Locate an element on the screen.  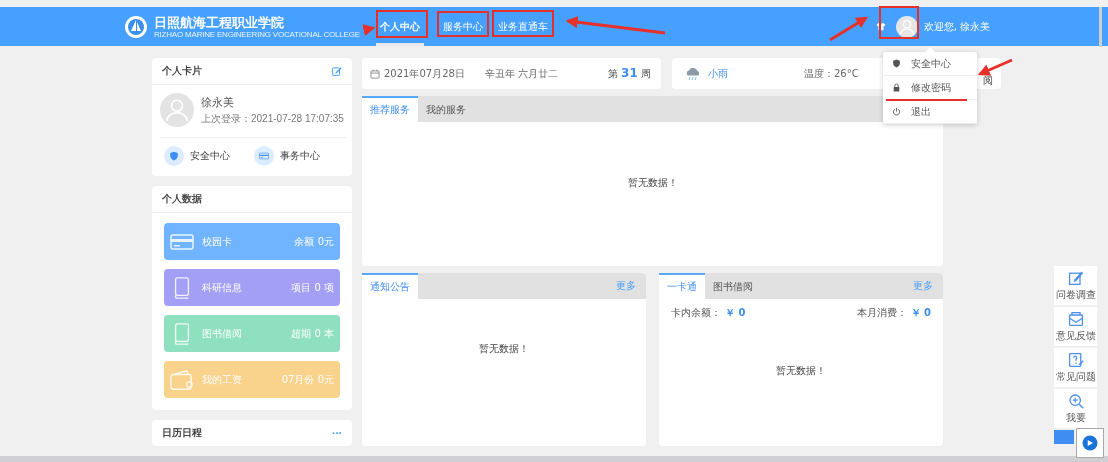
nav-tab: 业务直通车 is located at coordinates (523, 26).